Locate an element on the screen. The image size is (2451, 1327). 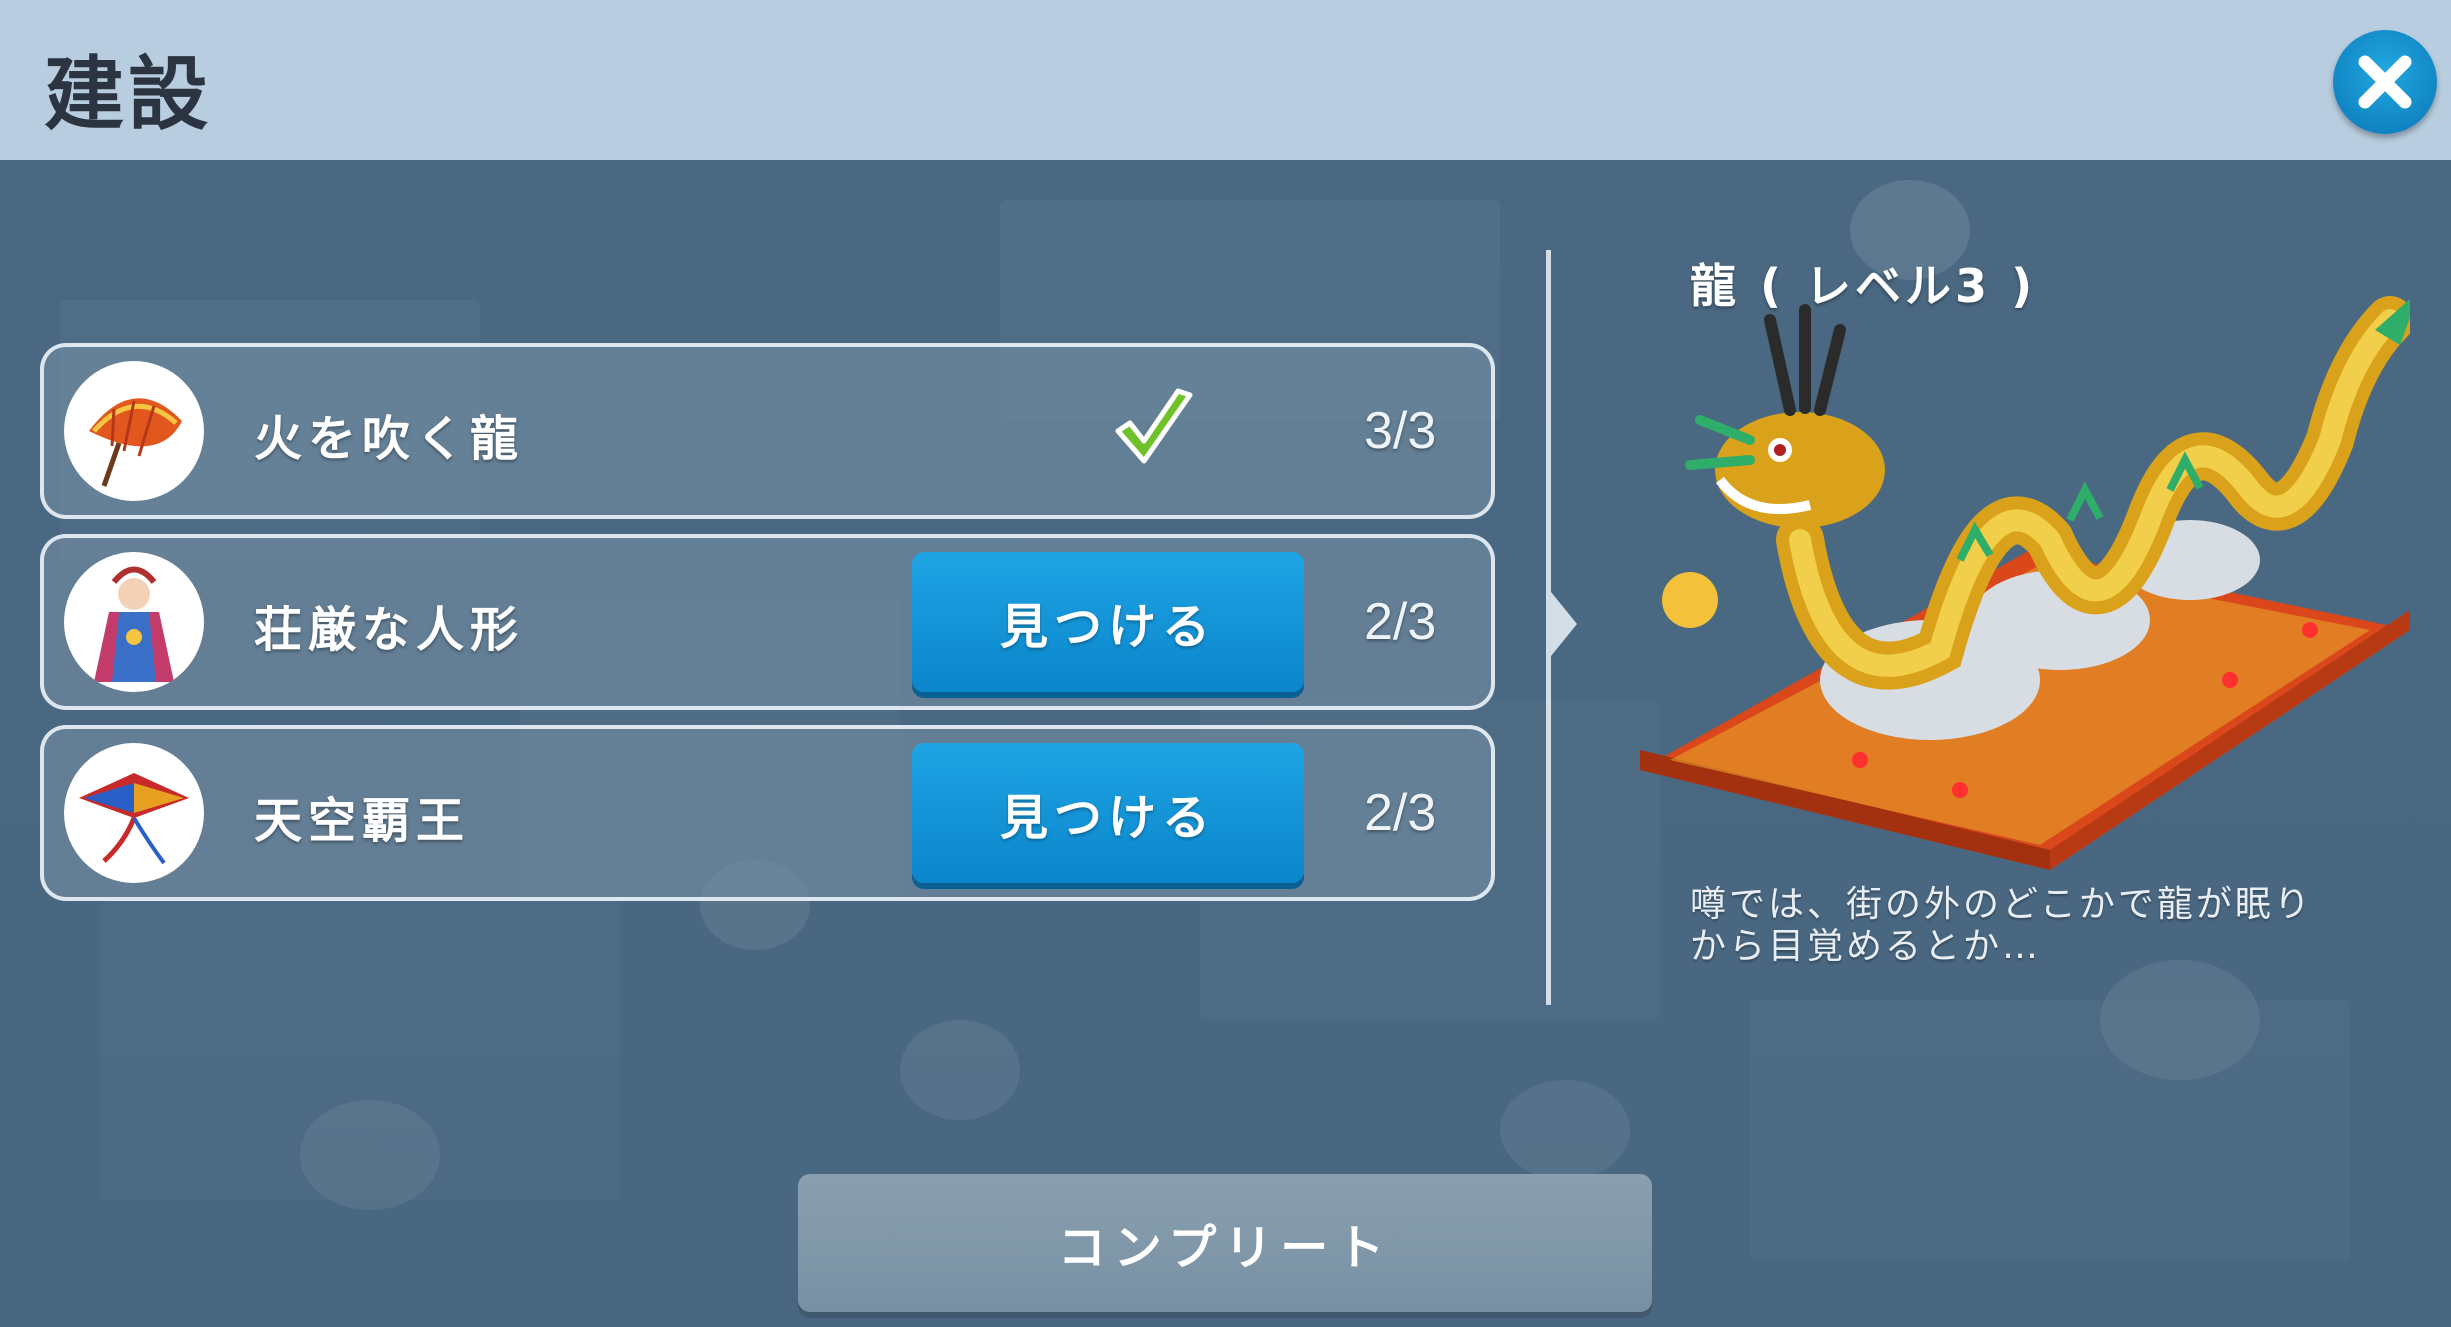
dragon-building-icon is located at coordinates (2025, 583).